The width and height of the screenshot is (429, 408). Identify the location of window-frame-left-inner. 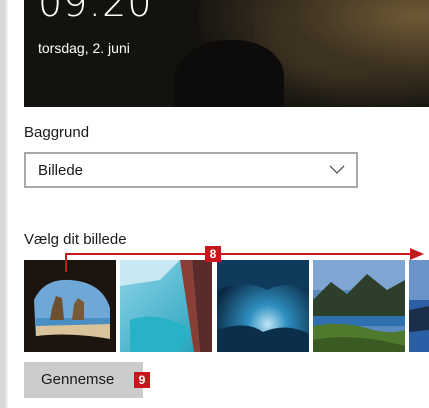
(7, 204).